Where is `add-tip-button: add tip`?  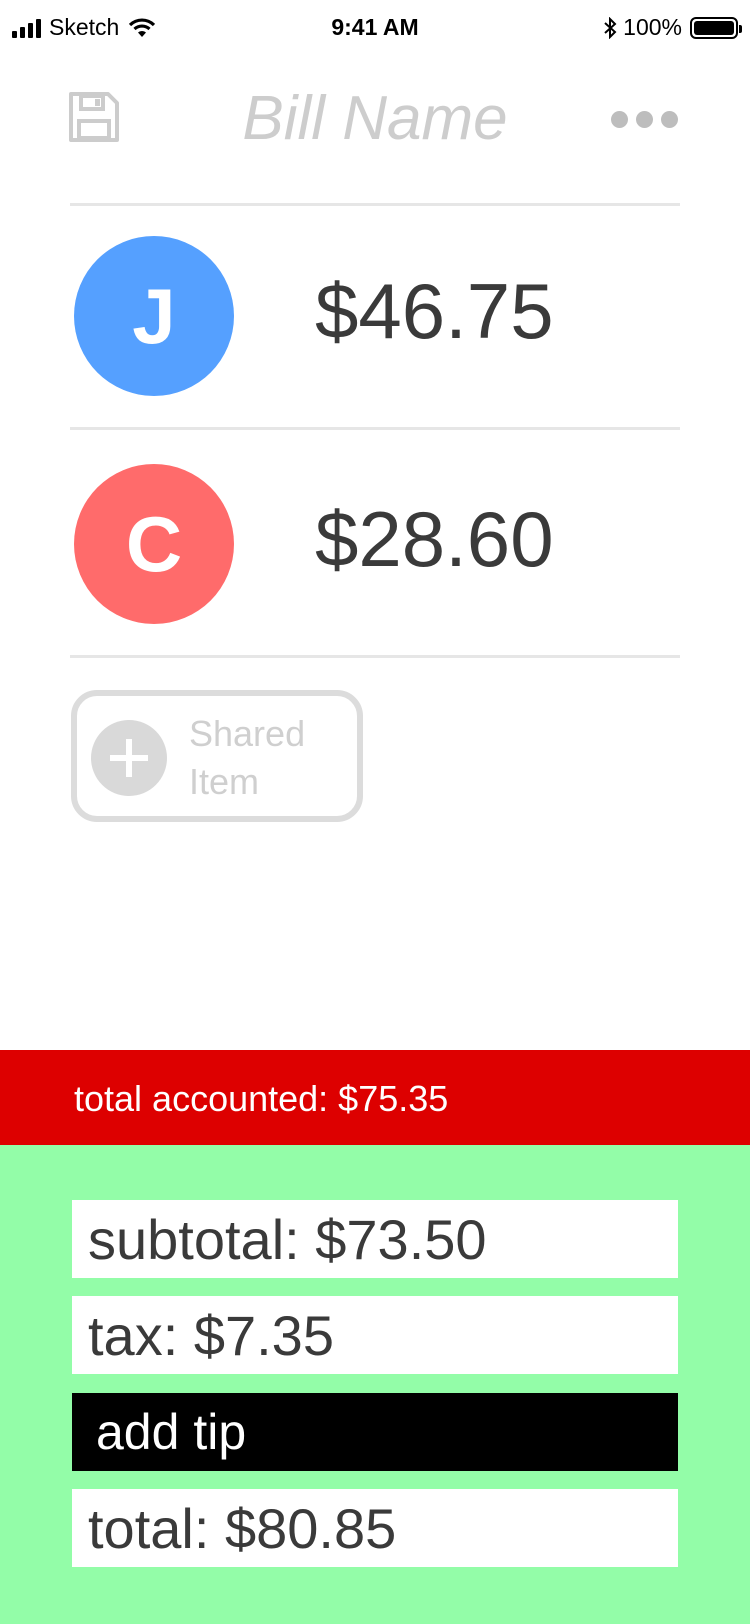
add-tip-button: add tip is located at coordinates (375, 1432).